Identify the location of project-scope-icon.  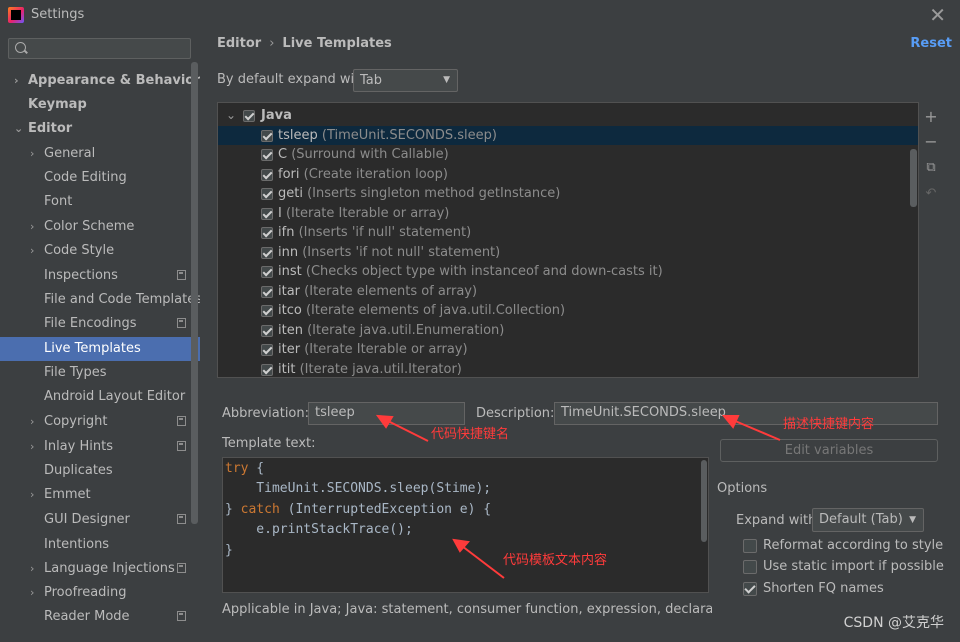
(181, 446).